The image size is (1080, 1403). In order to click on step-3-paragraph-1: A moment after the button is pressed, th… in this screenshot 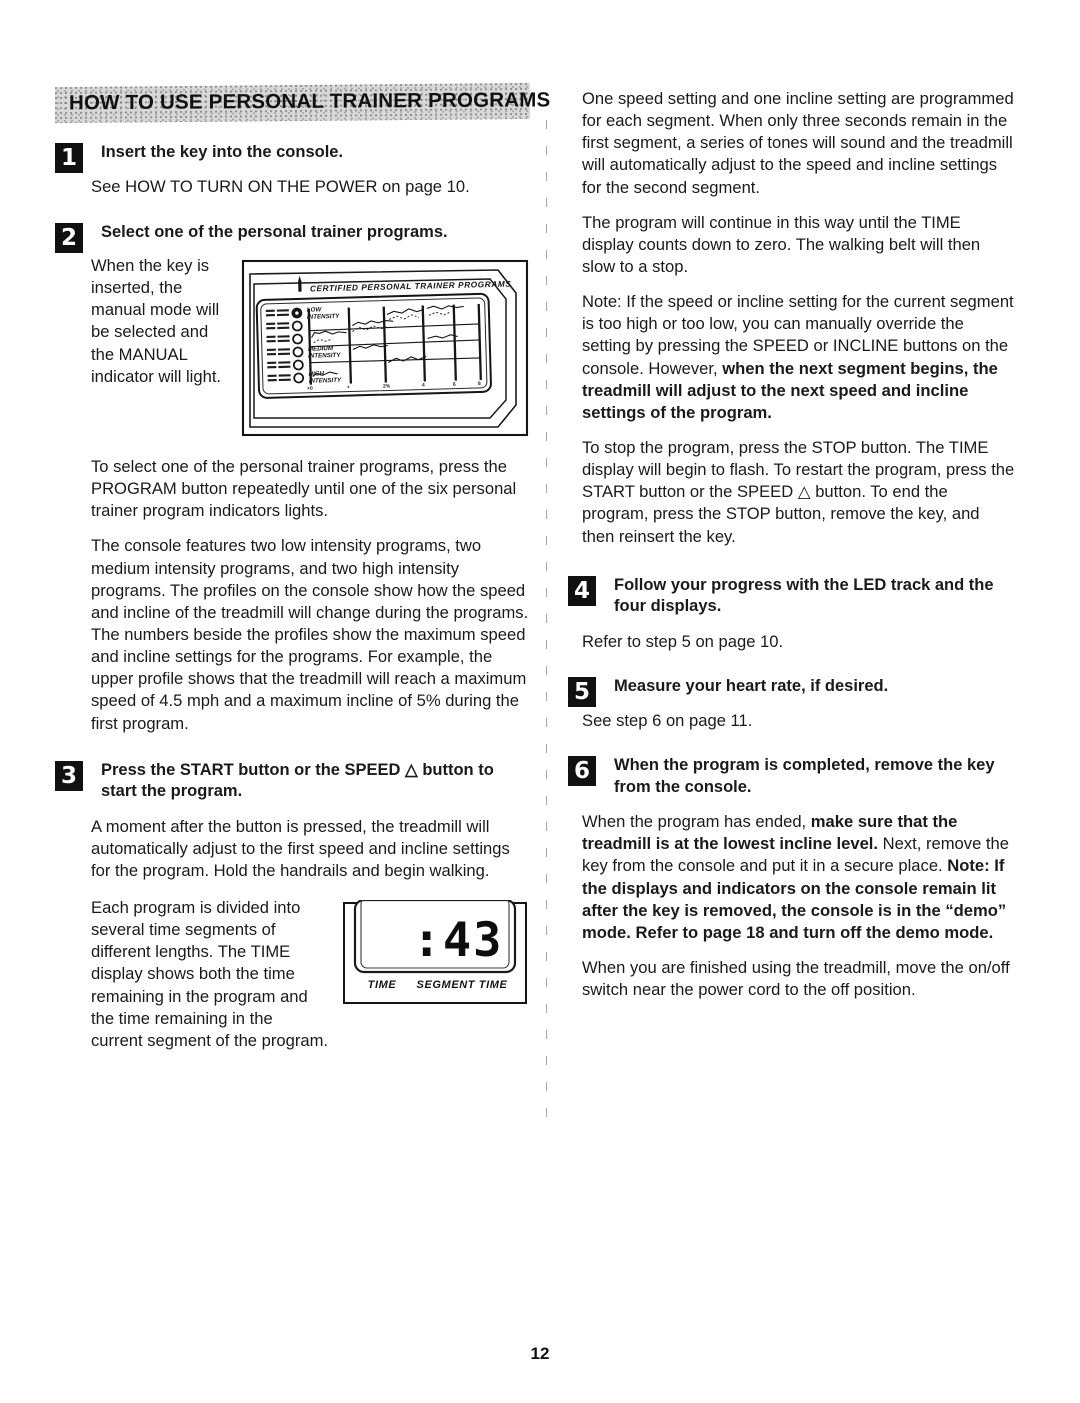, I will do `click(300, 848)`.